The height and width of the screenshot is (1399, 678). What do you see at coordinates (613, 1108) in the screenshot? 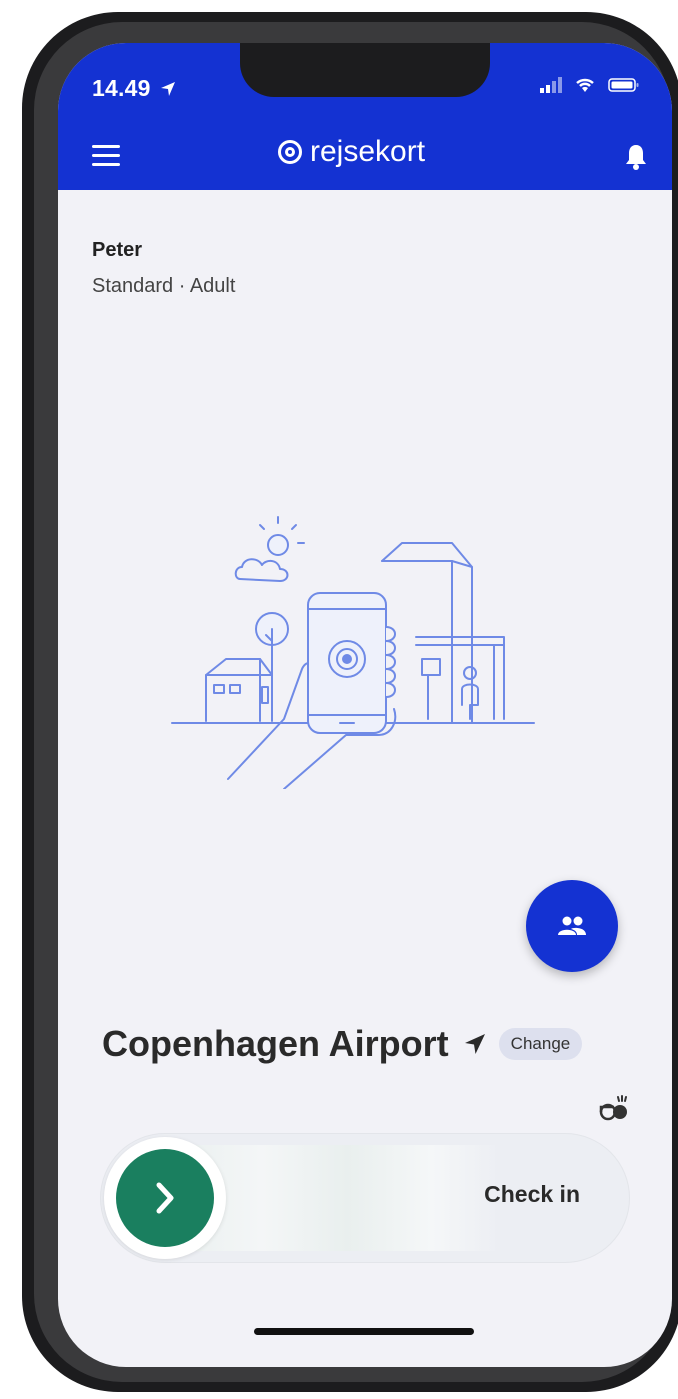
I see `binoculars-icon` at bounding box center [613, 1108].